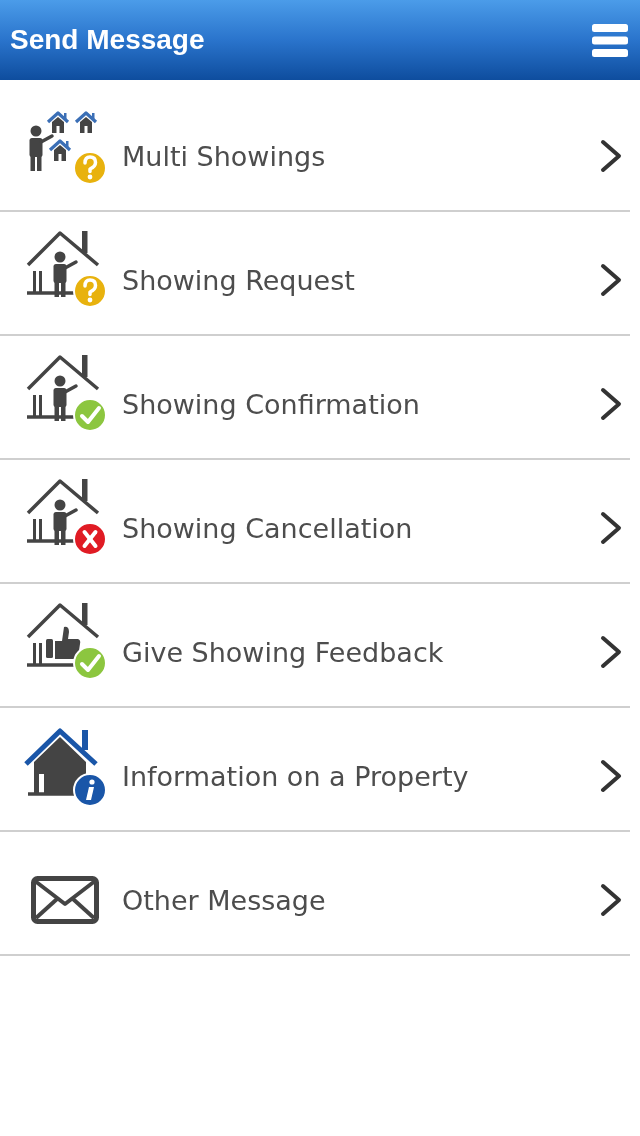 Image resolution: width=640 pixels, height=1136 pixels. What do you see at coordinates (65, 900) in the screenshot?
I see `envelope-icon` at bounding box center [65, 900].